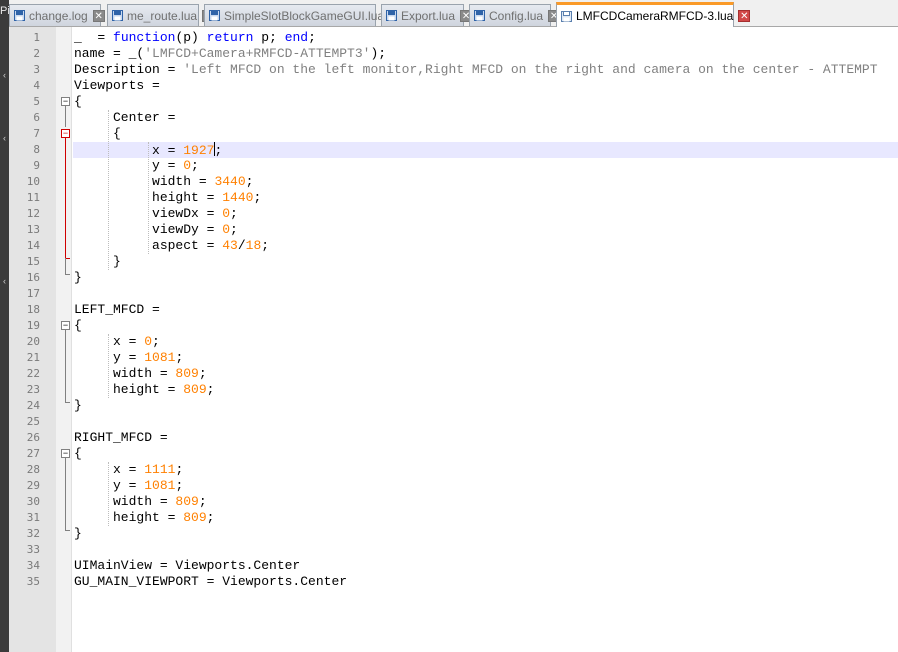  I want to click on code-line: 9 y = 0;, so click(453, 166).